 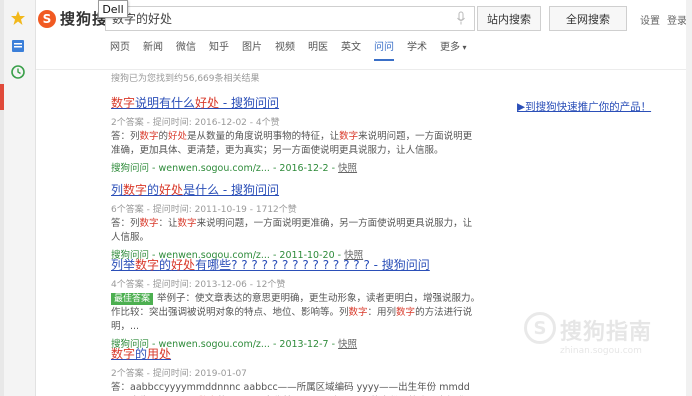 I want to click on snippet-keyword: 好处, so click(x=178, y=136).